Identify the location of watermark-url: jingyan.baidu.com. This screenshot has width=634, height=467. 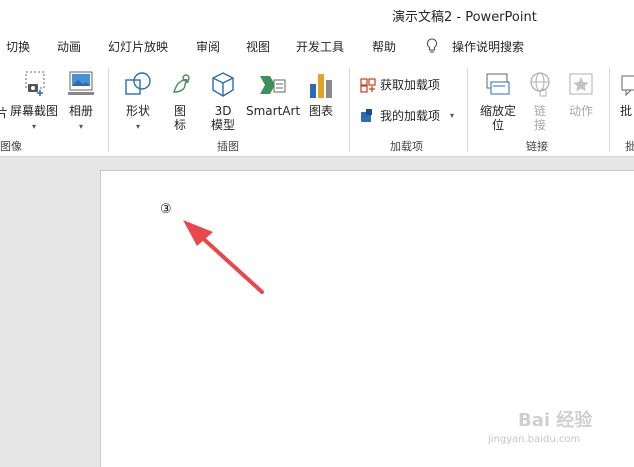
(534, 439).